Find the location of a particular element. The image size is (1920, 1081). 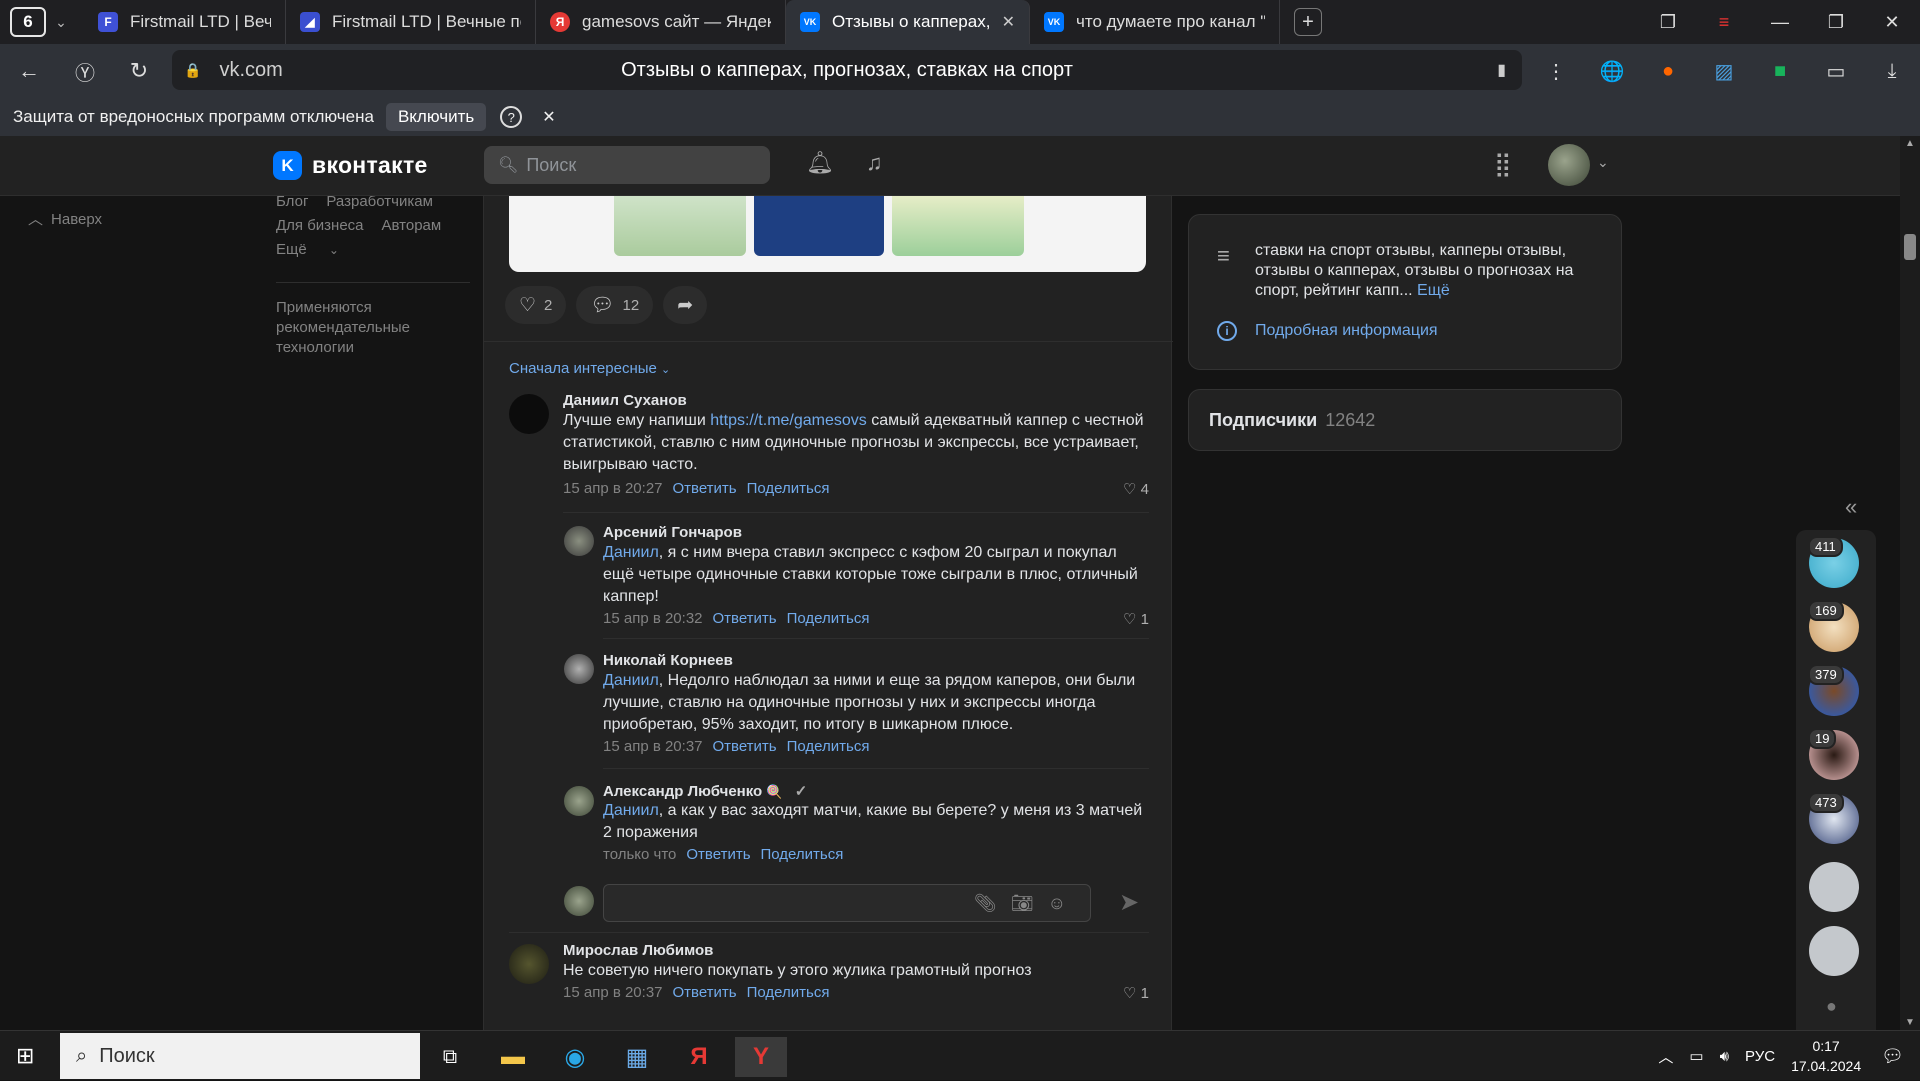

developers-link: Разработчикам is located at coordinates (379, 203).